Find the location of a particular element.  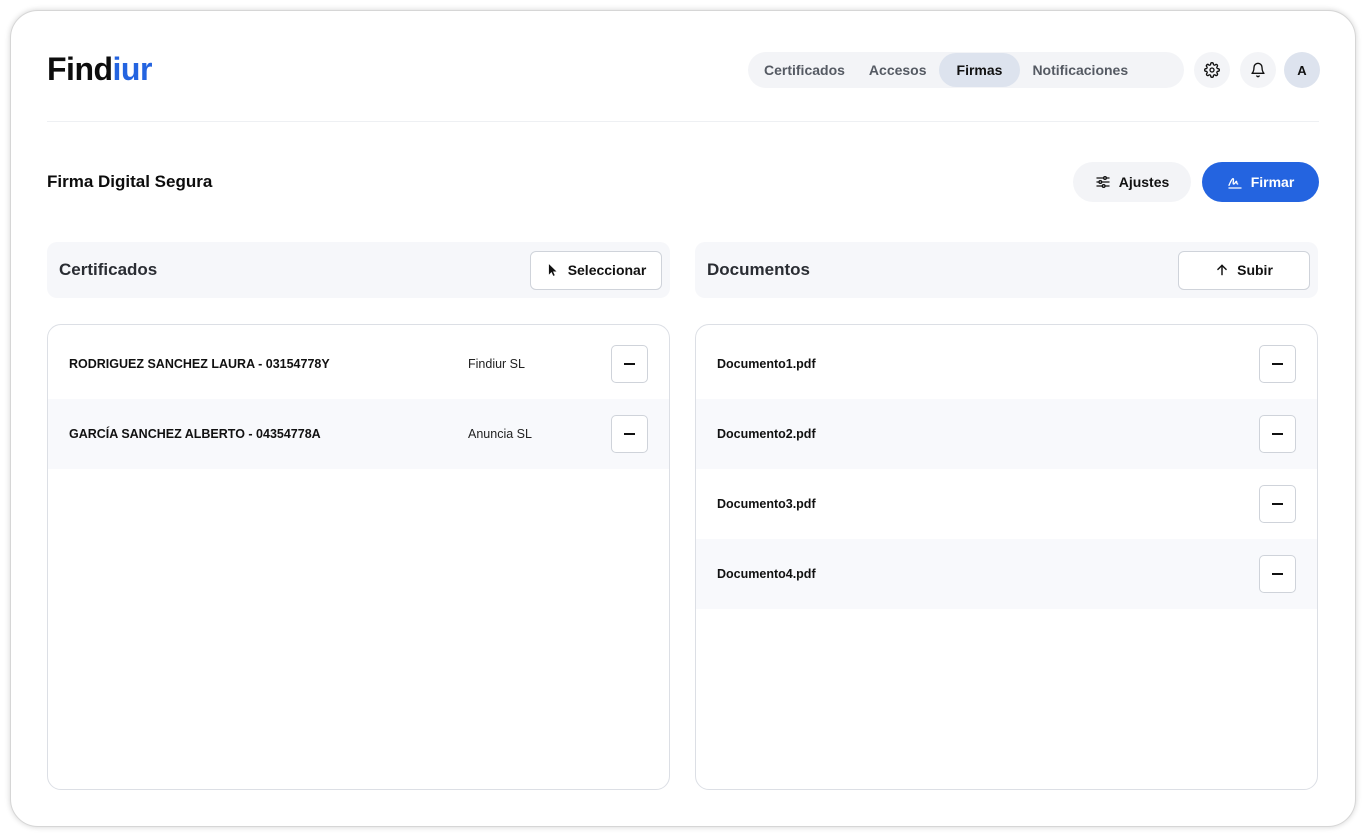

select-certificate-button: Seleccionar is located at coordinates (596, 270).